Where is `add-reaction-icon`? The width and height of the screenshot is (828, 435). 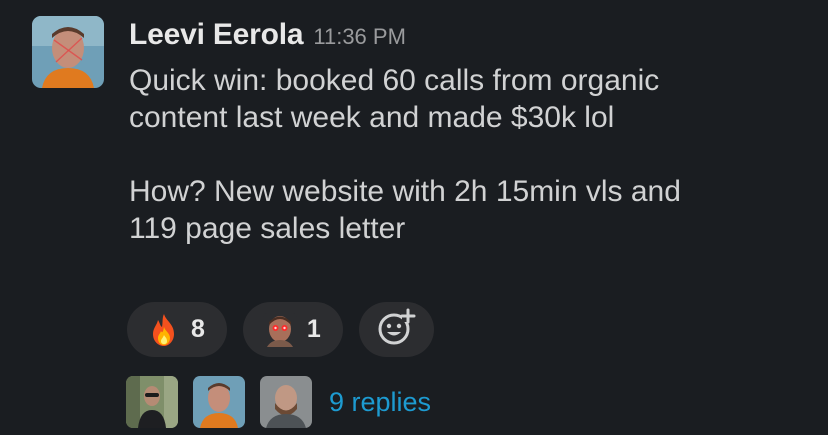
add-reaction-icon is located at coordinates (396, 329).